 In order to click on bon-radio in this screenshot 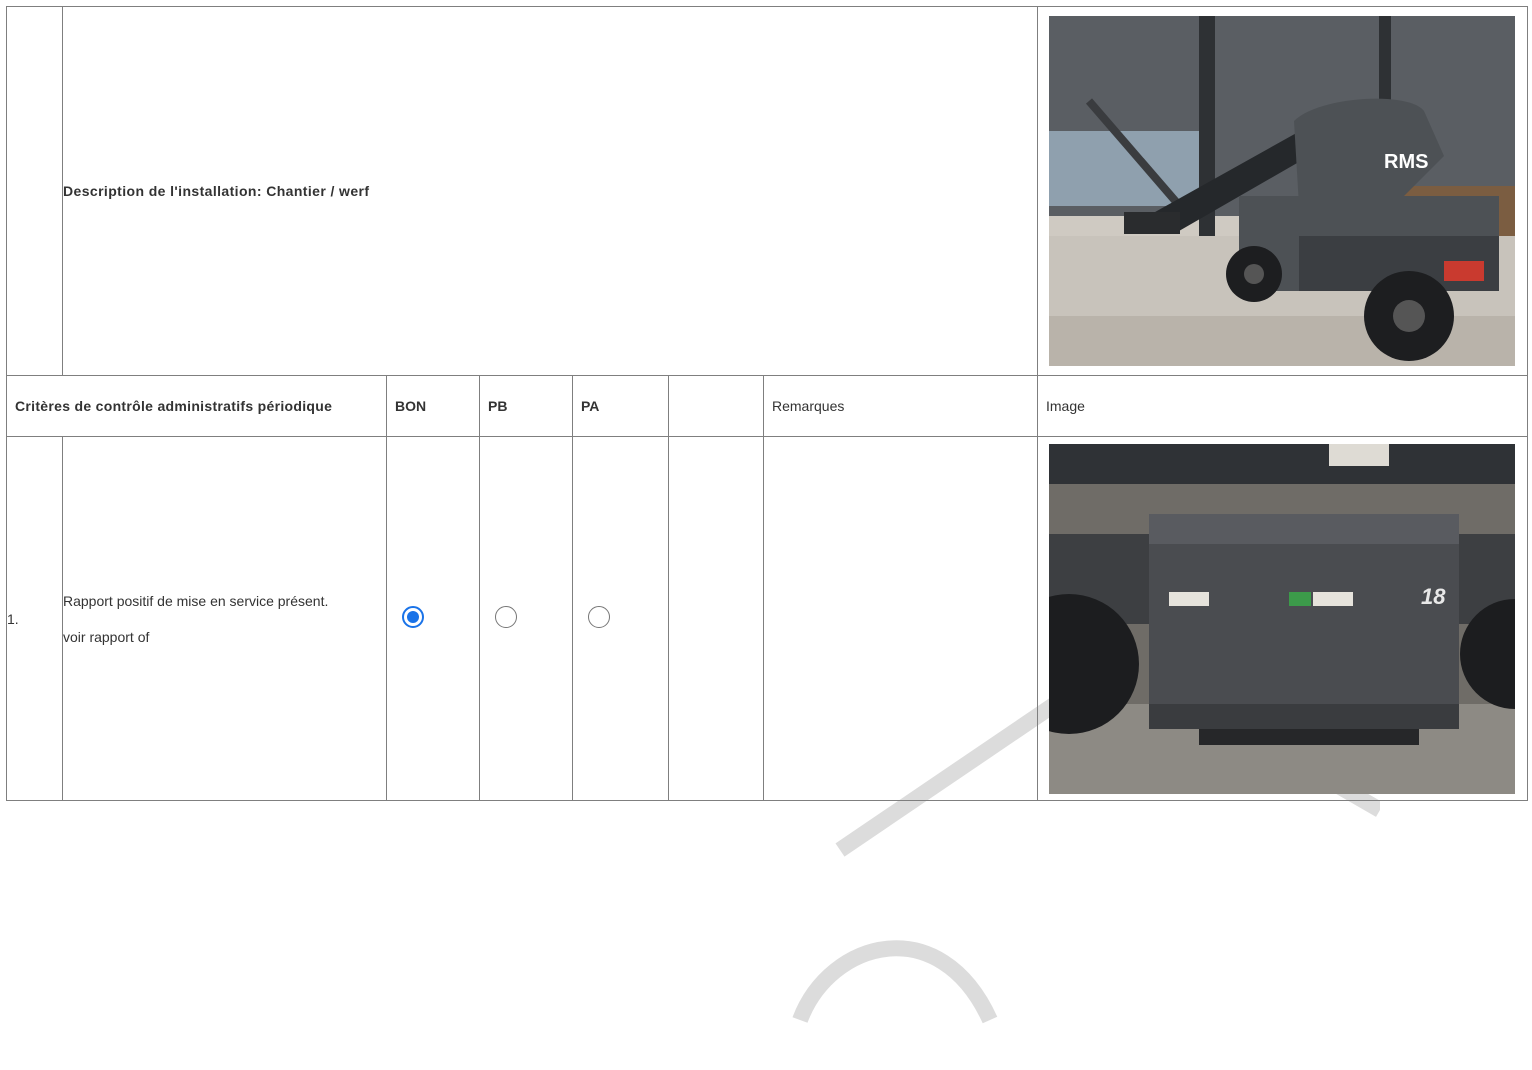, I will do `click(413, 617)`.